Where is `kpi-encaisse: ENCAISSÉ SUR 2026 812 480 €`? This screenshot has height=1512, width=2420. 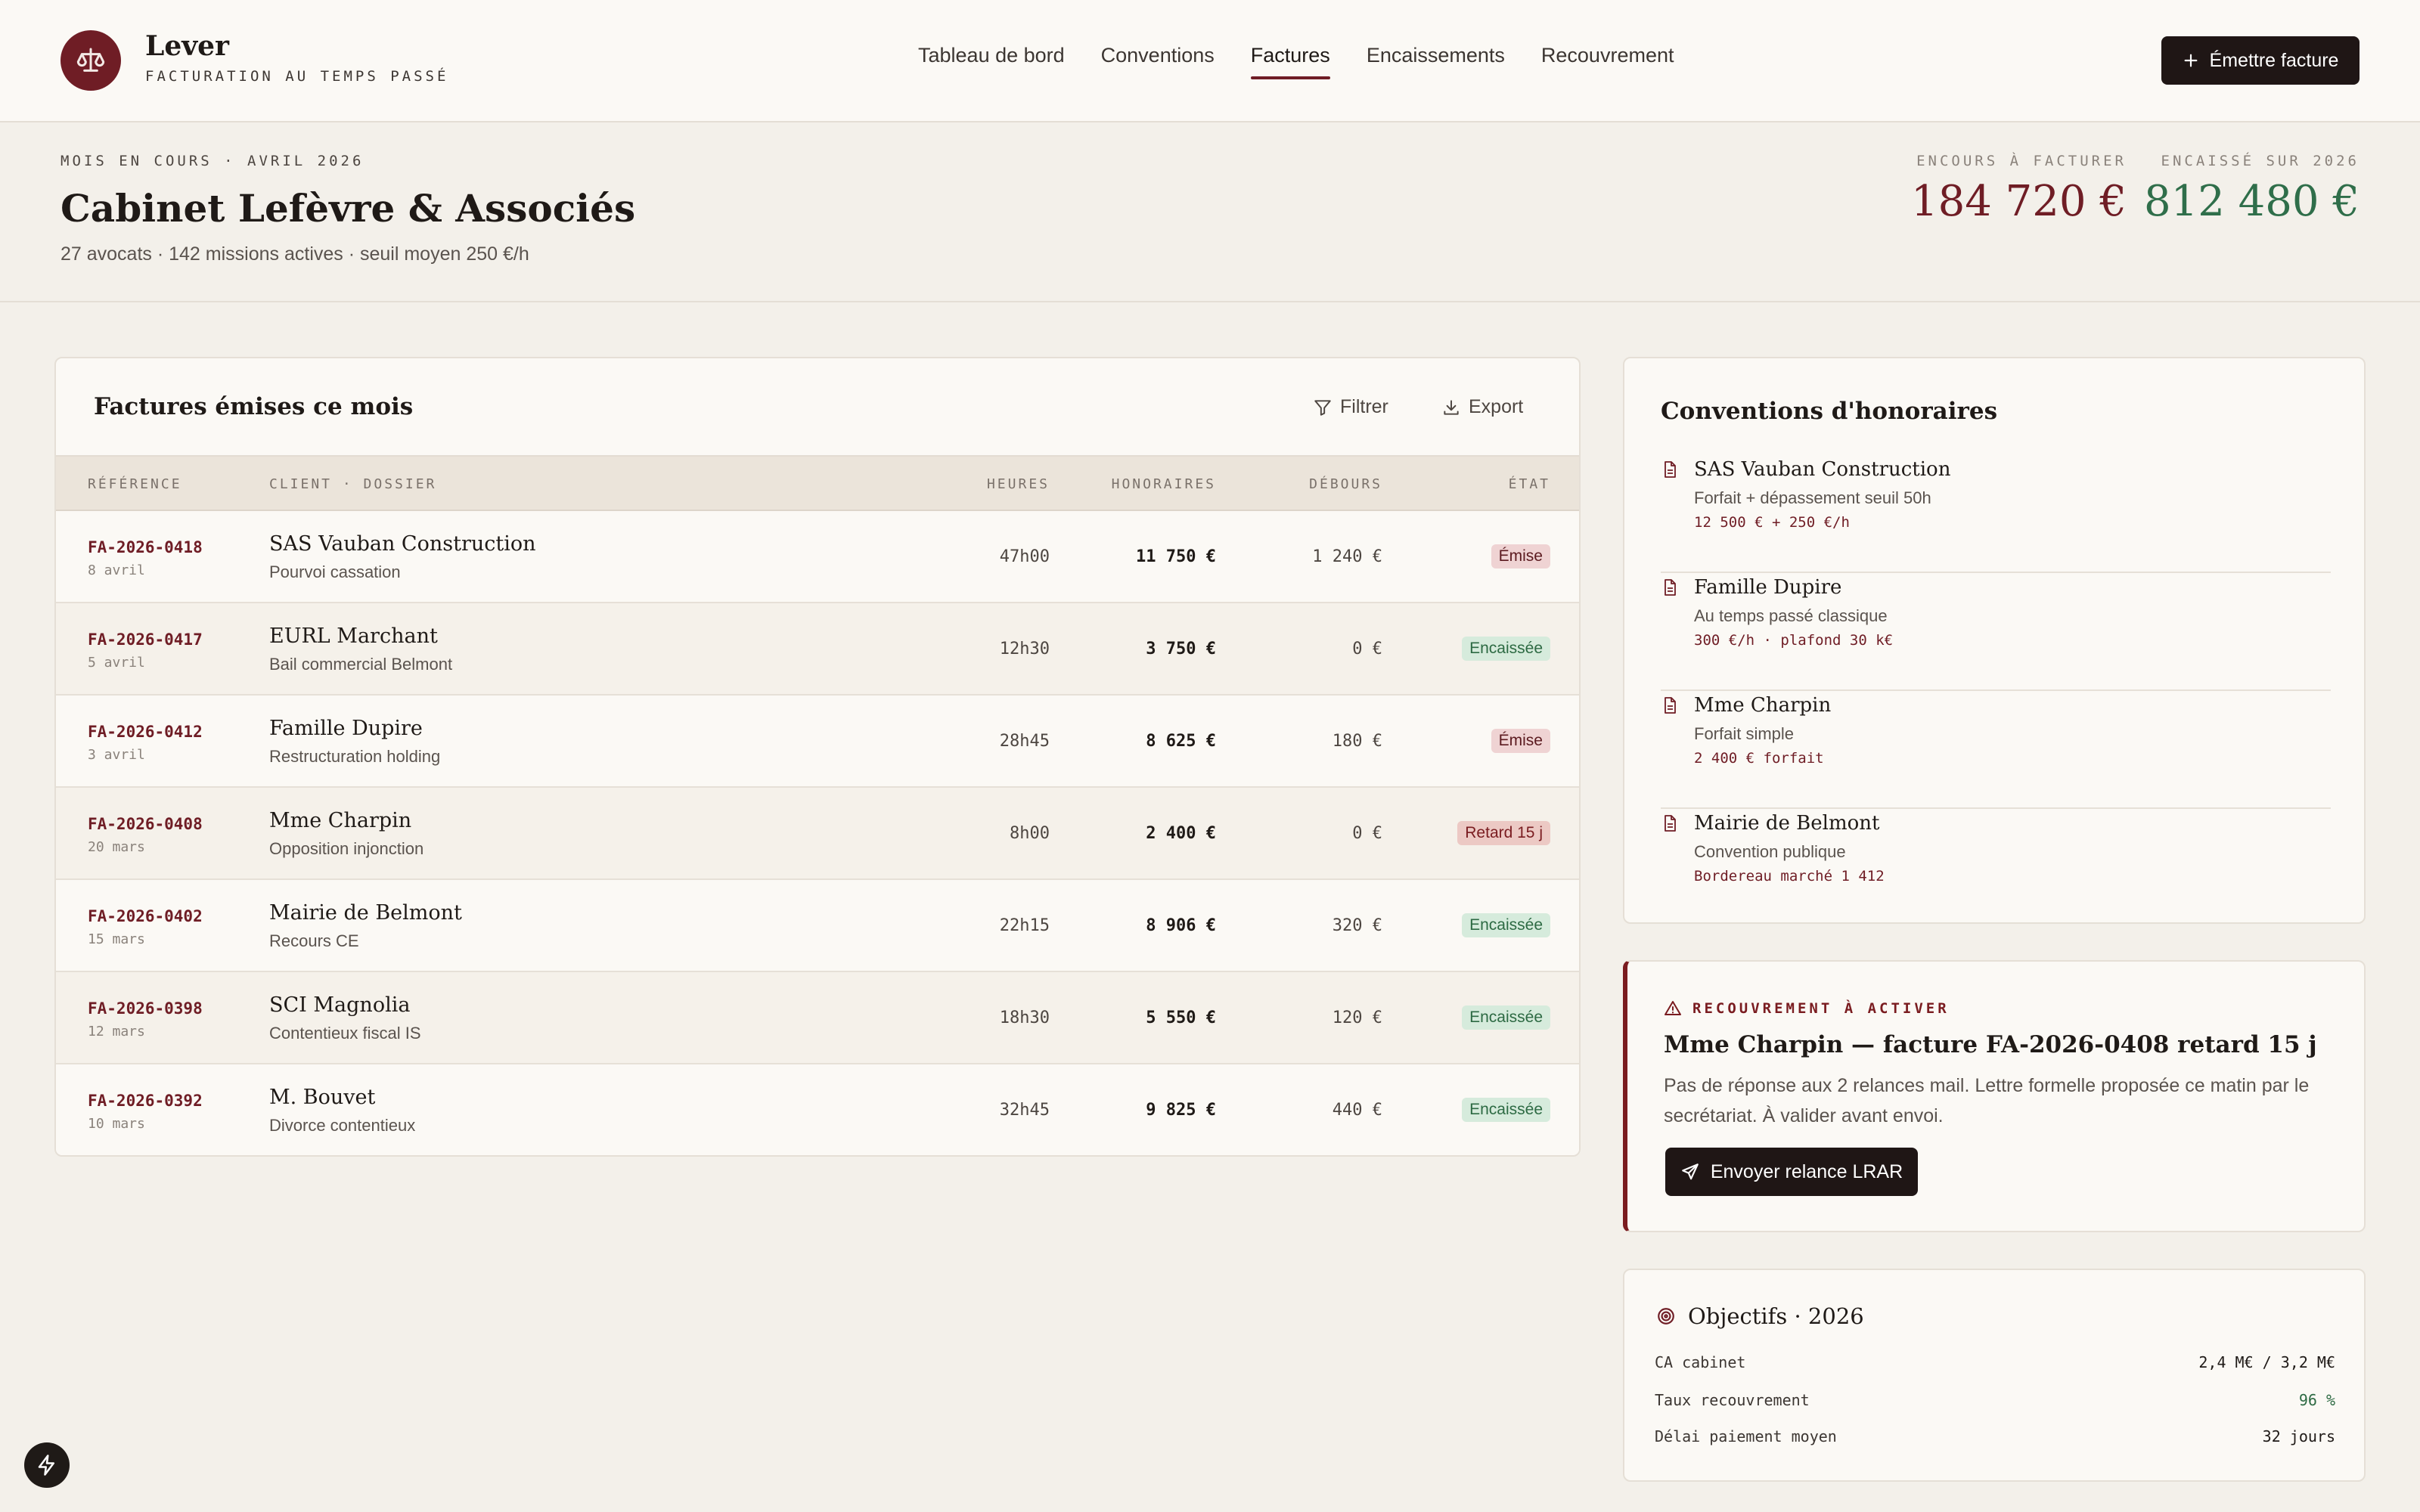
kpi-encaisse: ENCAISSÉ SUR 2026 812 480 € is located at coordinates (2252, 189).